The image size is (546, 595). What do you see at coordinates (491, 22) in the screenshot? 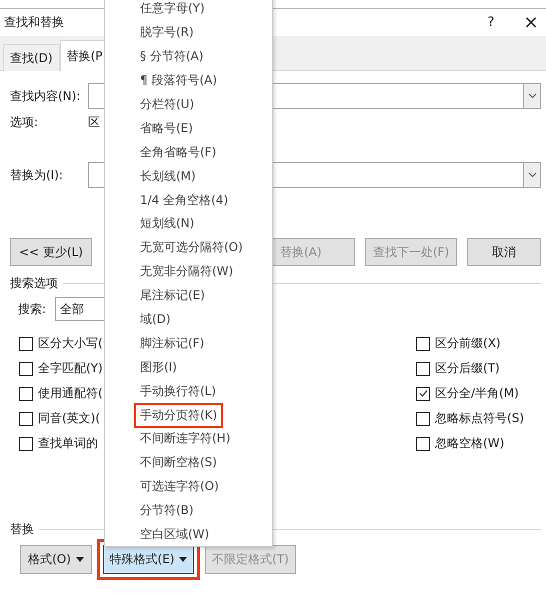
I see `help-button: ?` at bounding box center [491, 22].